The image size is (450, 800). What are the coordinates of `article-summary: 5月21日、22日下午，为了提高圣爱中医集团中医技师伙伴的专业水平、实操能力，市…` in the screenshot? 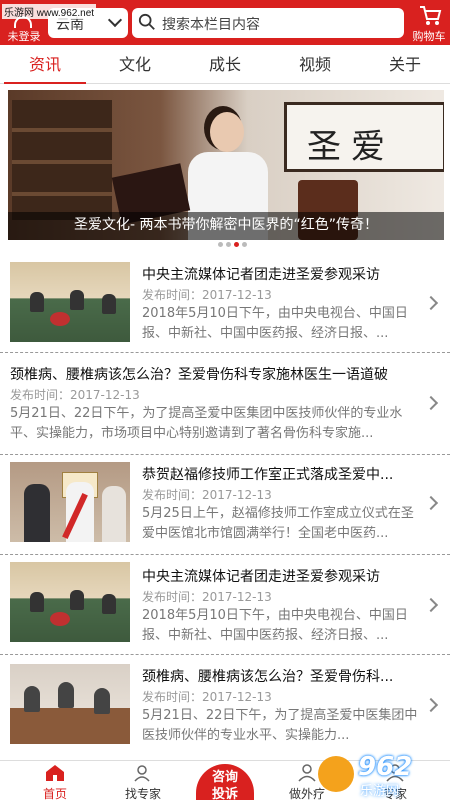 It's located at (206, 423).